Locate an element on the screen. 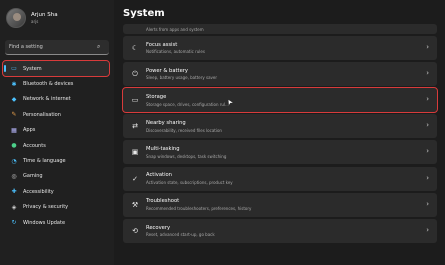 The width and height of the screenshot is (445, 265). accounts-icon: ● is located at coordinates (14, 146).